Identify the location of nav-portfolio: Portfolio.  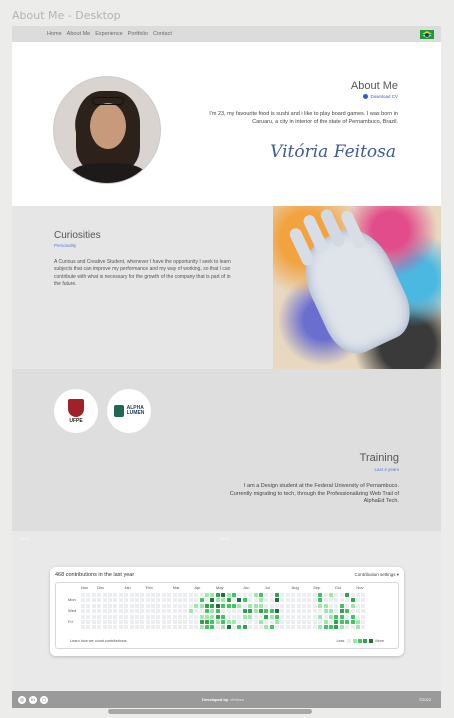
(138, 34).